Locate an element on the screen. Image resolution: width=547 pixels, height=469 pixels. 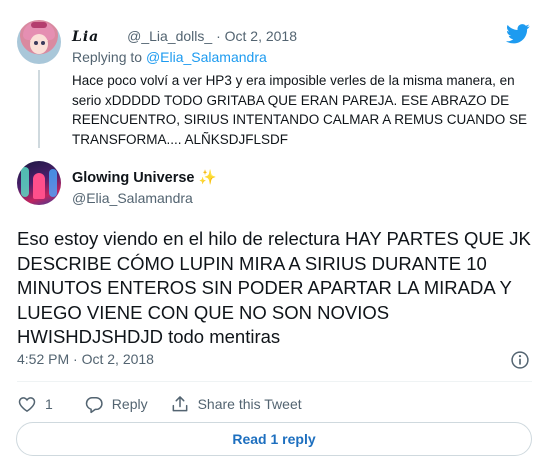
replying-to-line: Replying to @Elia_Salamandra is located at coordinates (169, 57).